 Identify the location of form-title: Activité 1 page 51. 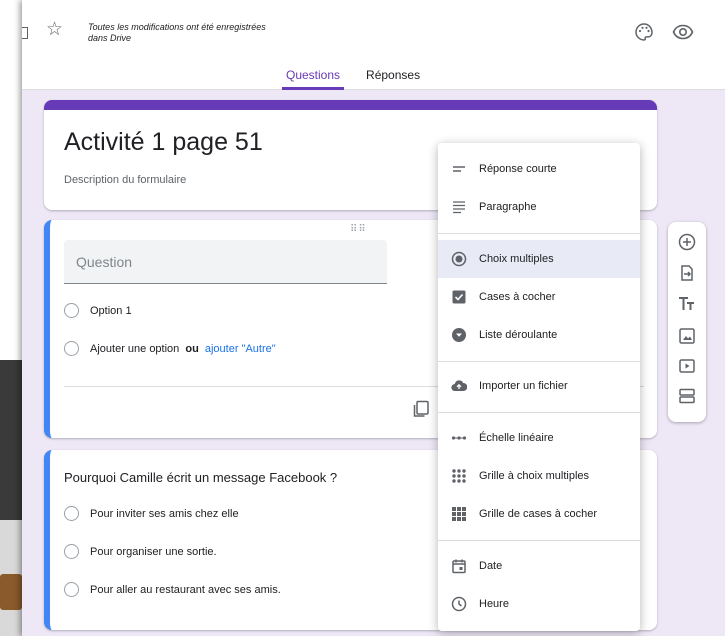
(163, 142).